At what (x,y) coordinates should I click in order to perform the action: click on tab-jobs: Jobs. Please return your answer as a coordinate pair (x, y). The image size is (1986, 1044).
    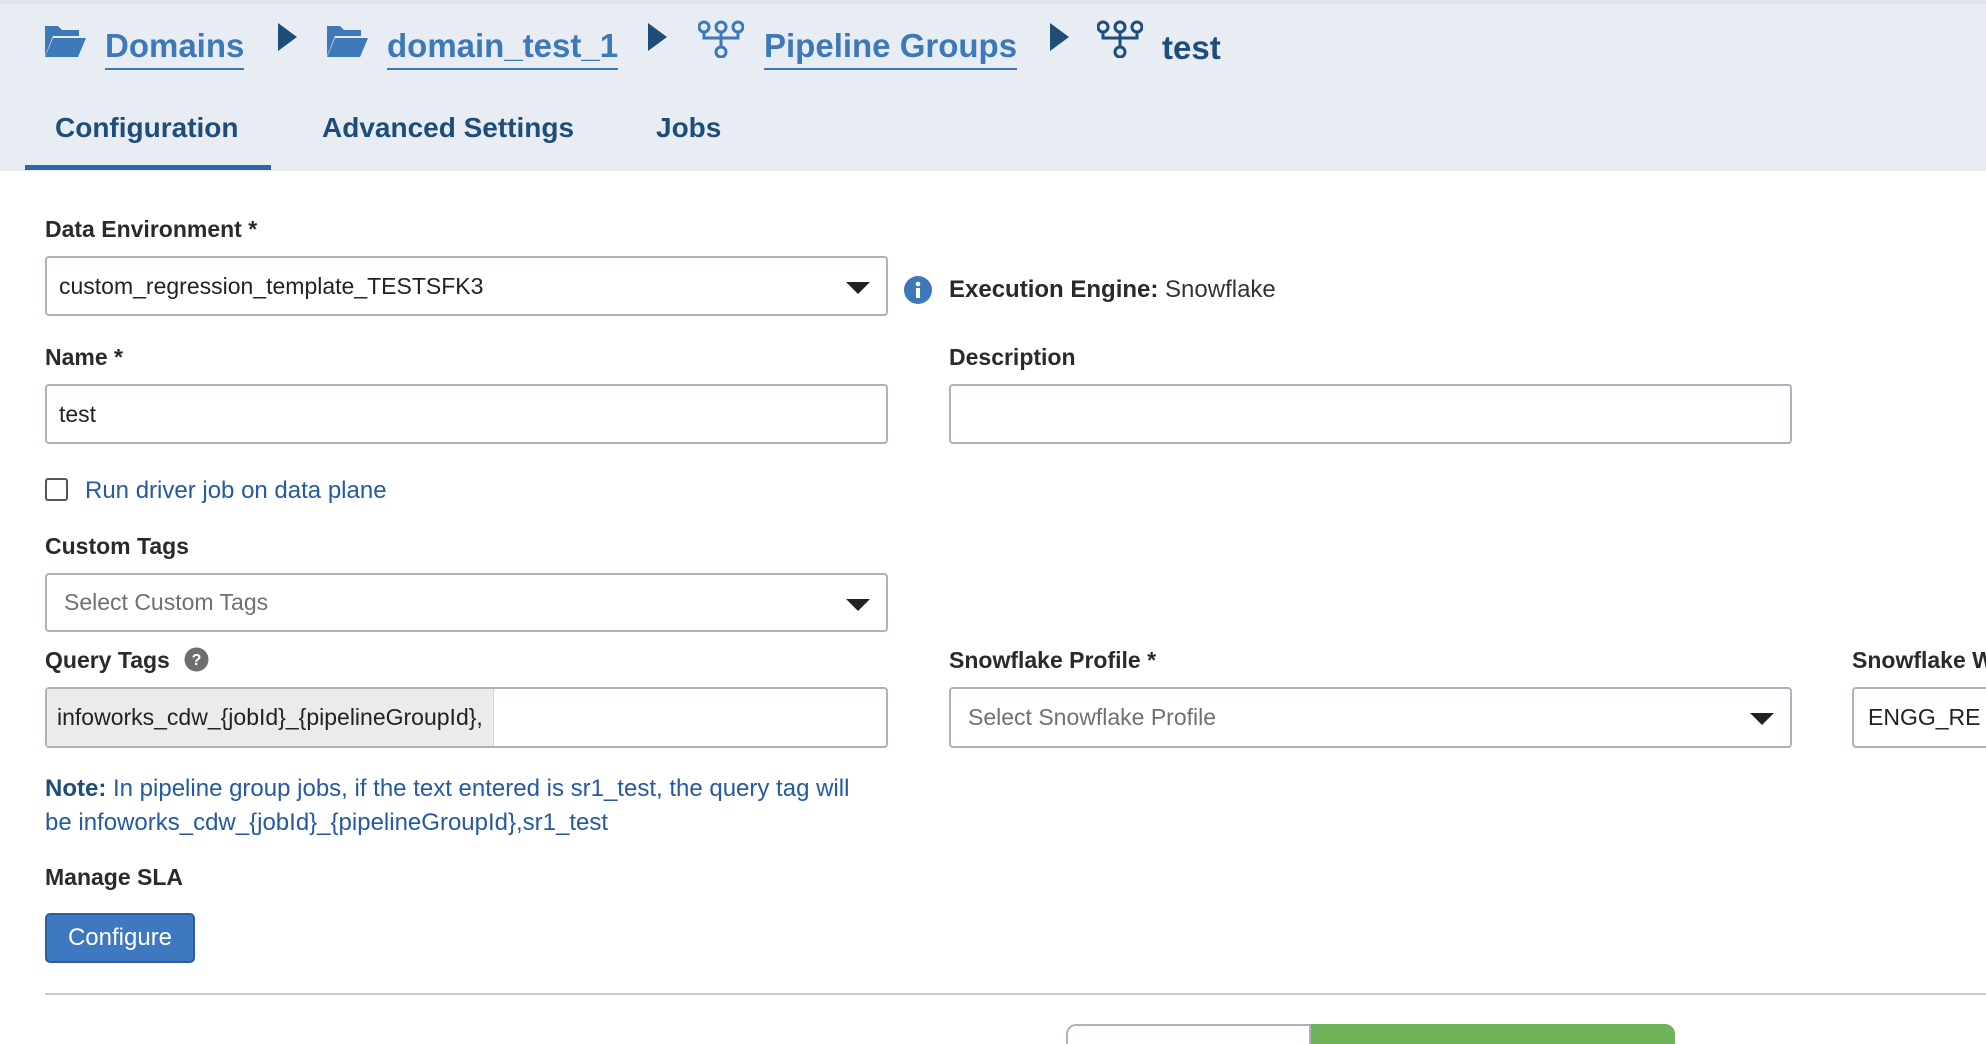
    Looking at the image, I should click on (688, 128).